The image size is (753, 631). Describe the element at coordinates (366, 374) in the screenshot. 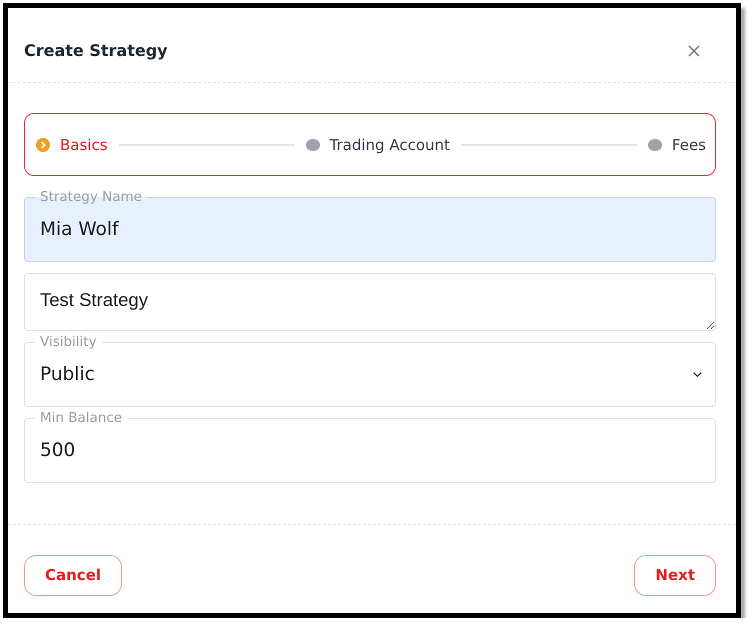

I see `select-input: Public` at that location.